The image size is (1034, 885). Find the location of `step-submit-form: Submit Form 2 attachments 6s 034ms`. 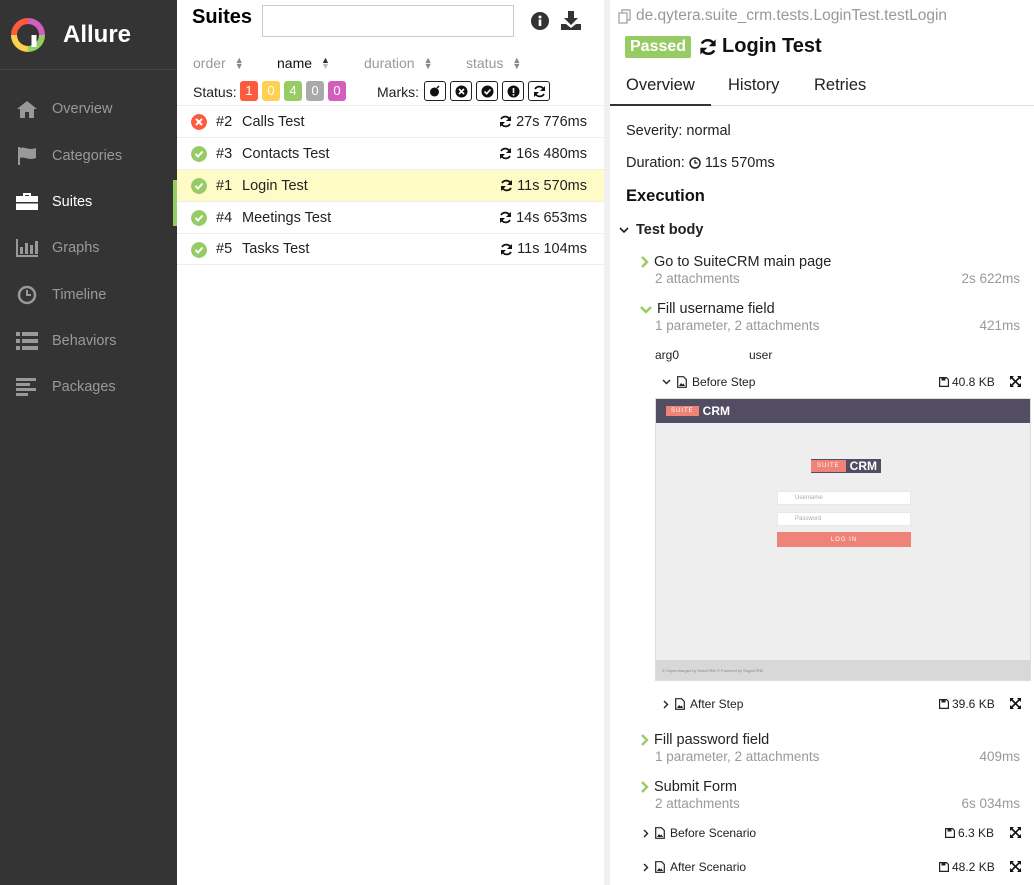

step-submit-form: Submit Form 2 attachments 6s 034ms is located at coordinates (830, 795).